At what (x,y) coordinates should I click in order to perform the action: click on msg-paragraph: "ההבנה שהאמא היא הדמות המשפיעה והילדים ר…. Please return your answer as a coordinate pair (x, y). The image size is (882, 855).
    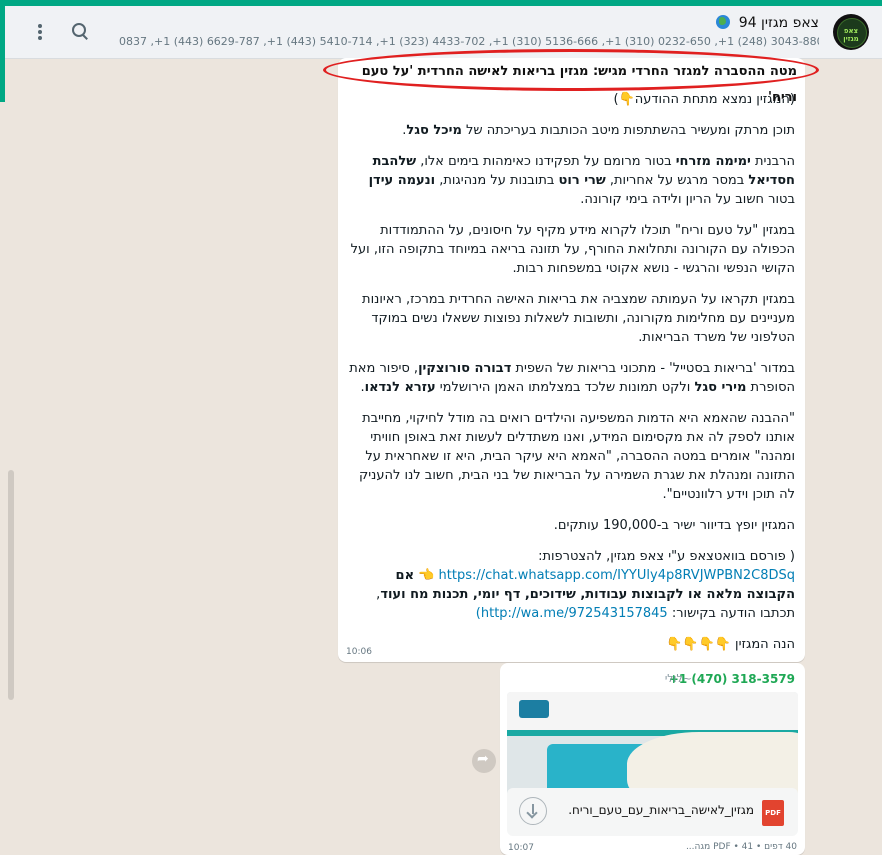
    Looking at the image, I should click on (577, 456).